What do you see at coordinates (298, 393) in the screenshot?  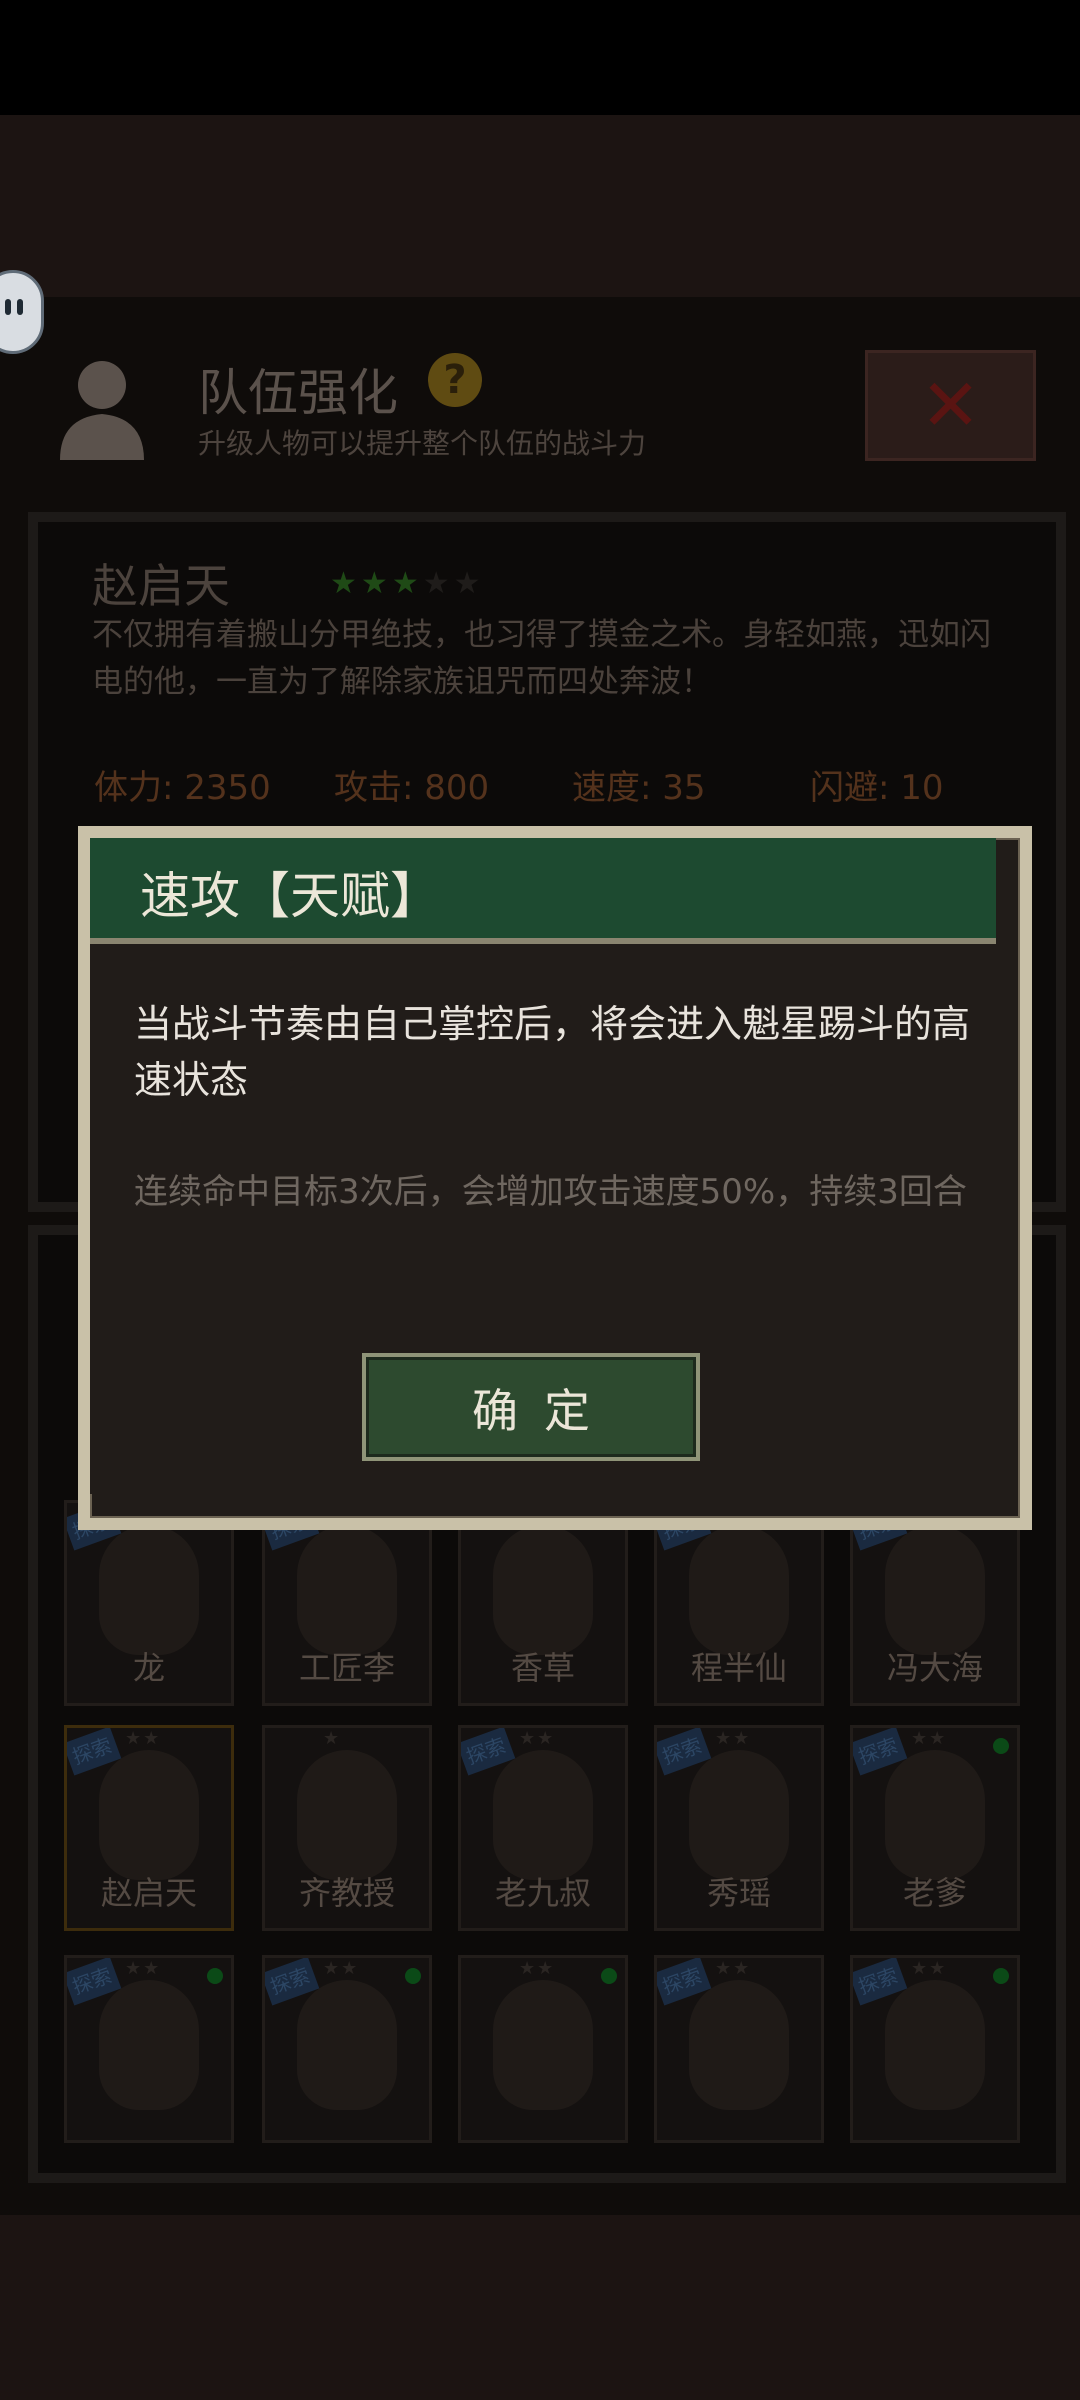 I see `page-title: 队伍强化` at bounding box center [298, 393].